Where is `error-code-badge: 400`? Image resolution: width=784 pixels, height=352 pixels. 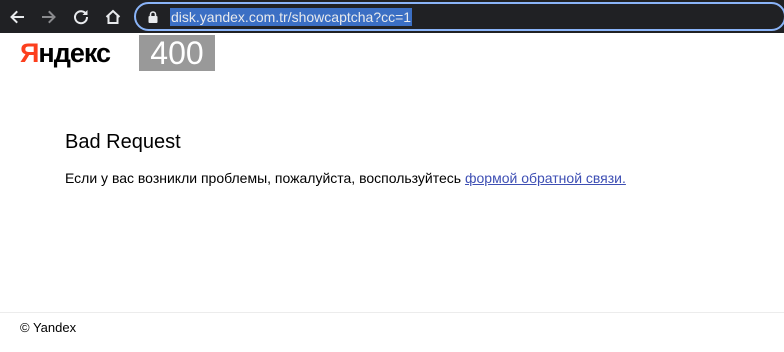 error-code-badge: 400 is located at coordinates (177, 53).